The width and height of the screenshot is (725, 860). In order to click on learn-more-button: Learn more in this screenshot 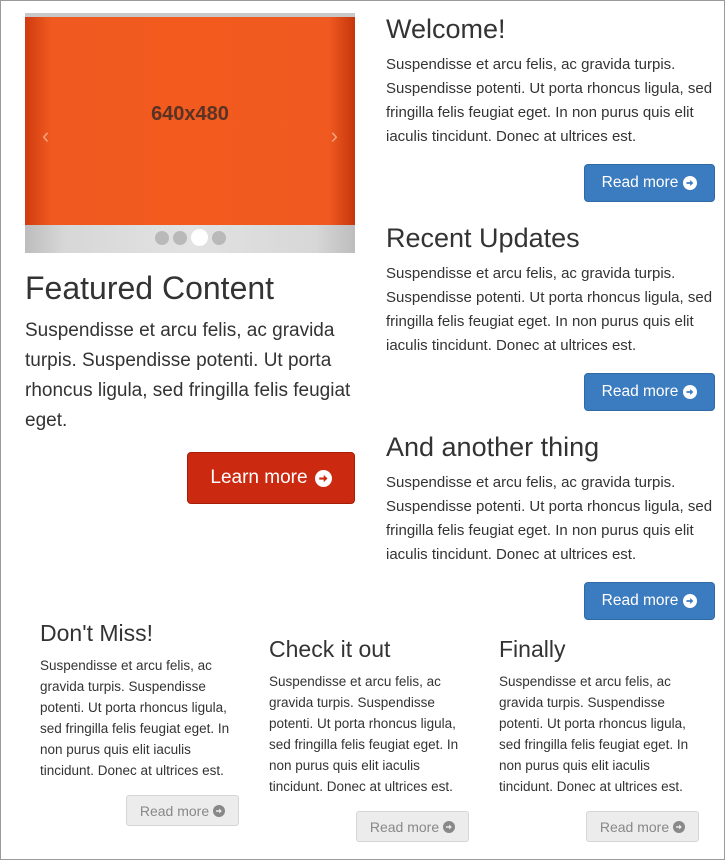, I will do `click(271, 478)`.